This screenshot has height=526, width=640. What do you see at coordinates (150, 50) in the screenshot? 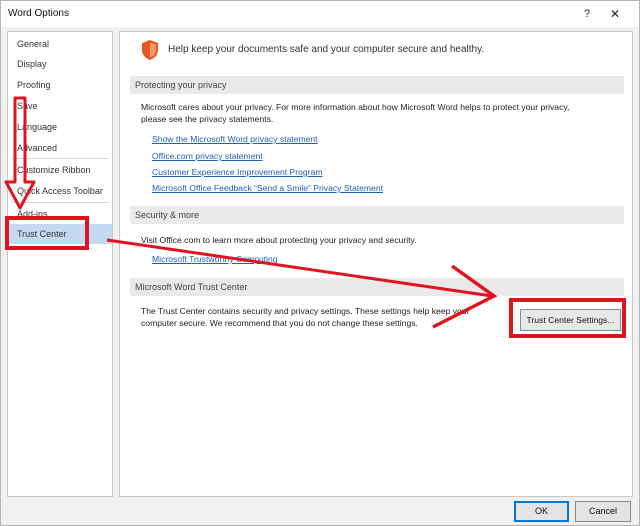
I see `shield-icon` at bounding box center [150, 50].